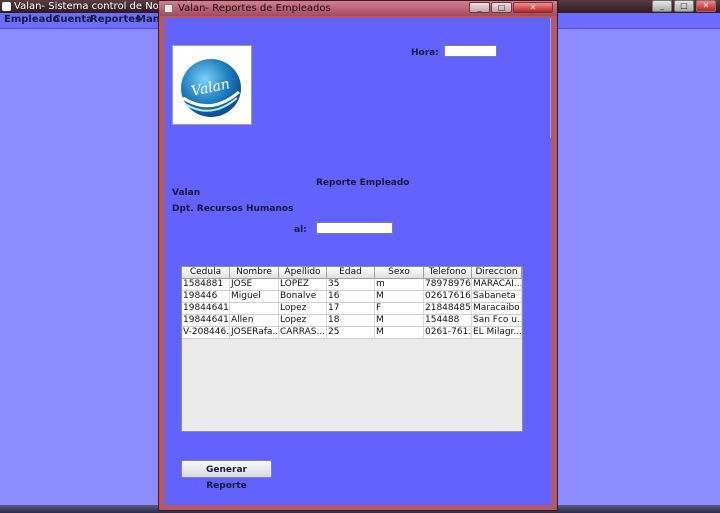 The width and height of the screenshot is (720, 513). I want to click on main-window-controls: _ □ ✕, so click(684, 6).